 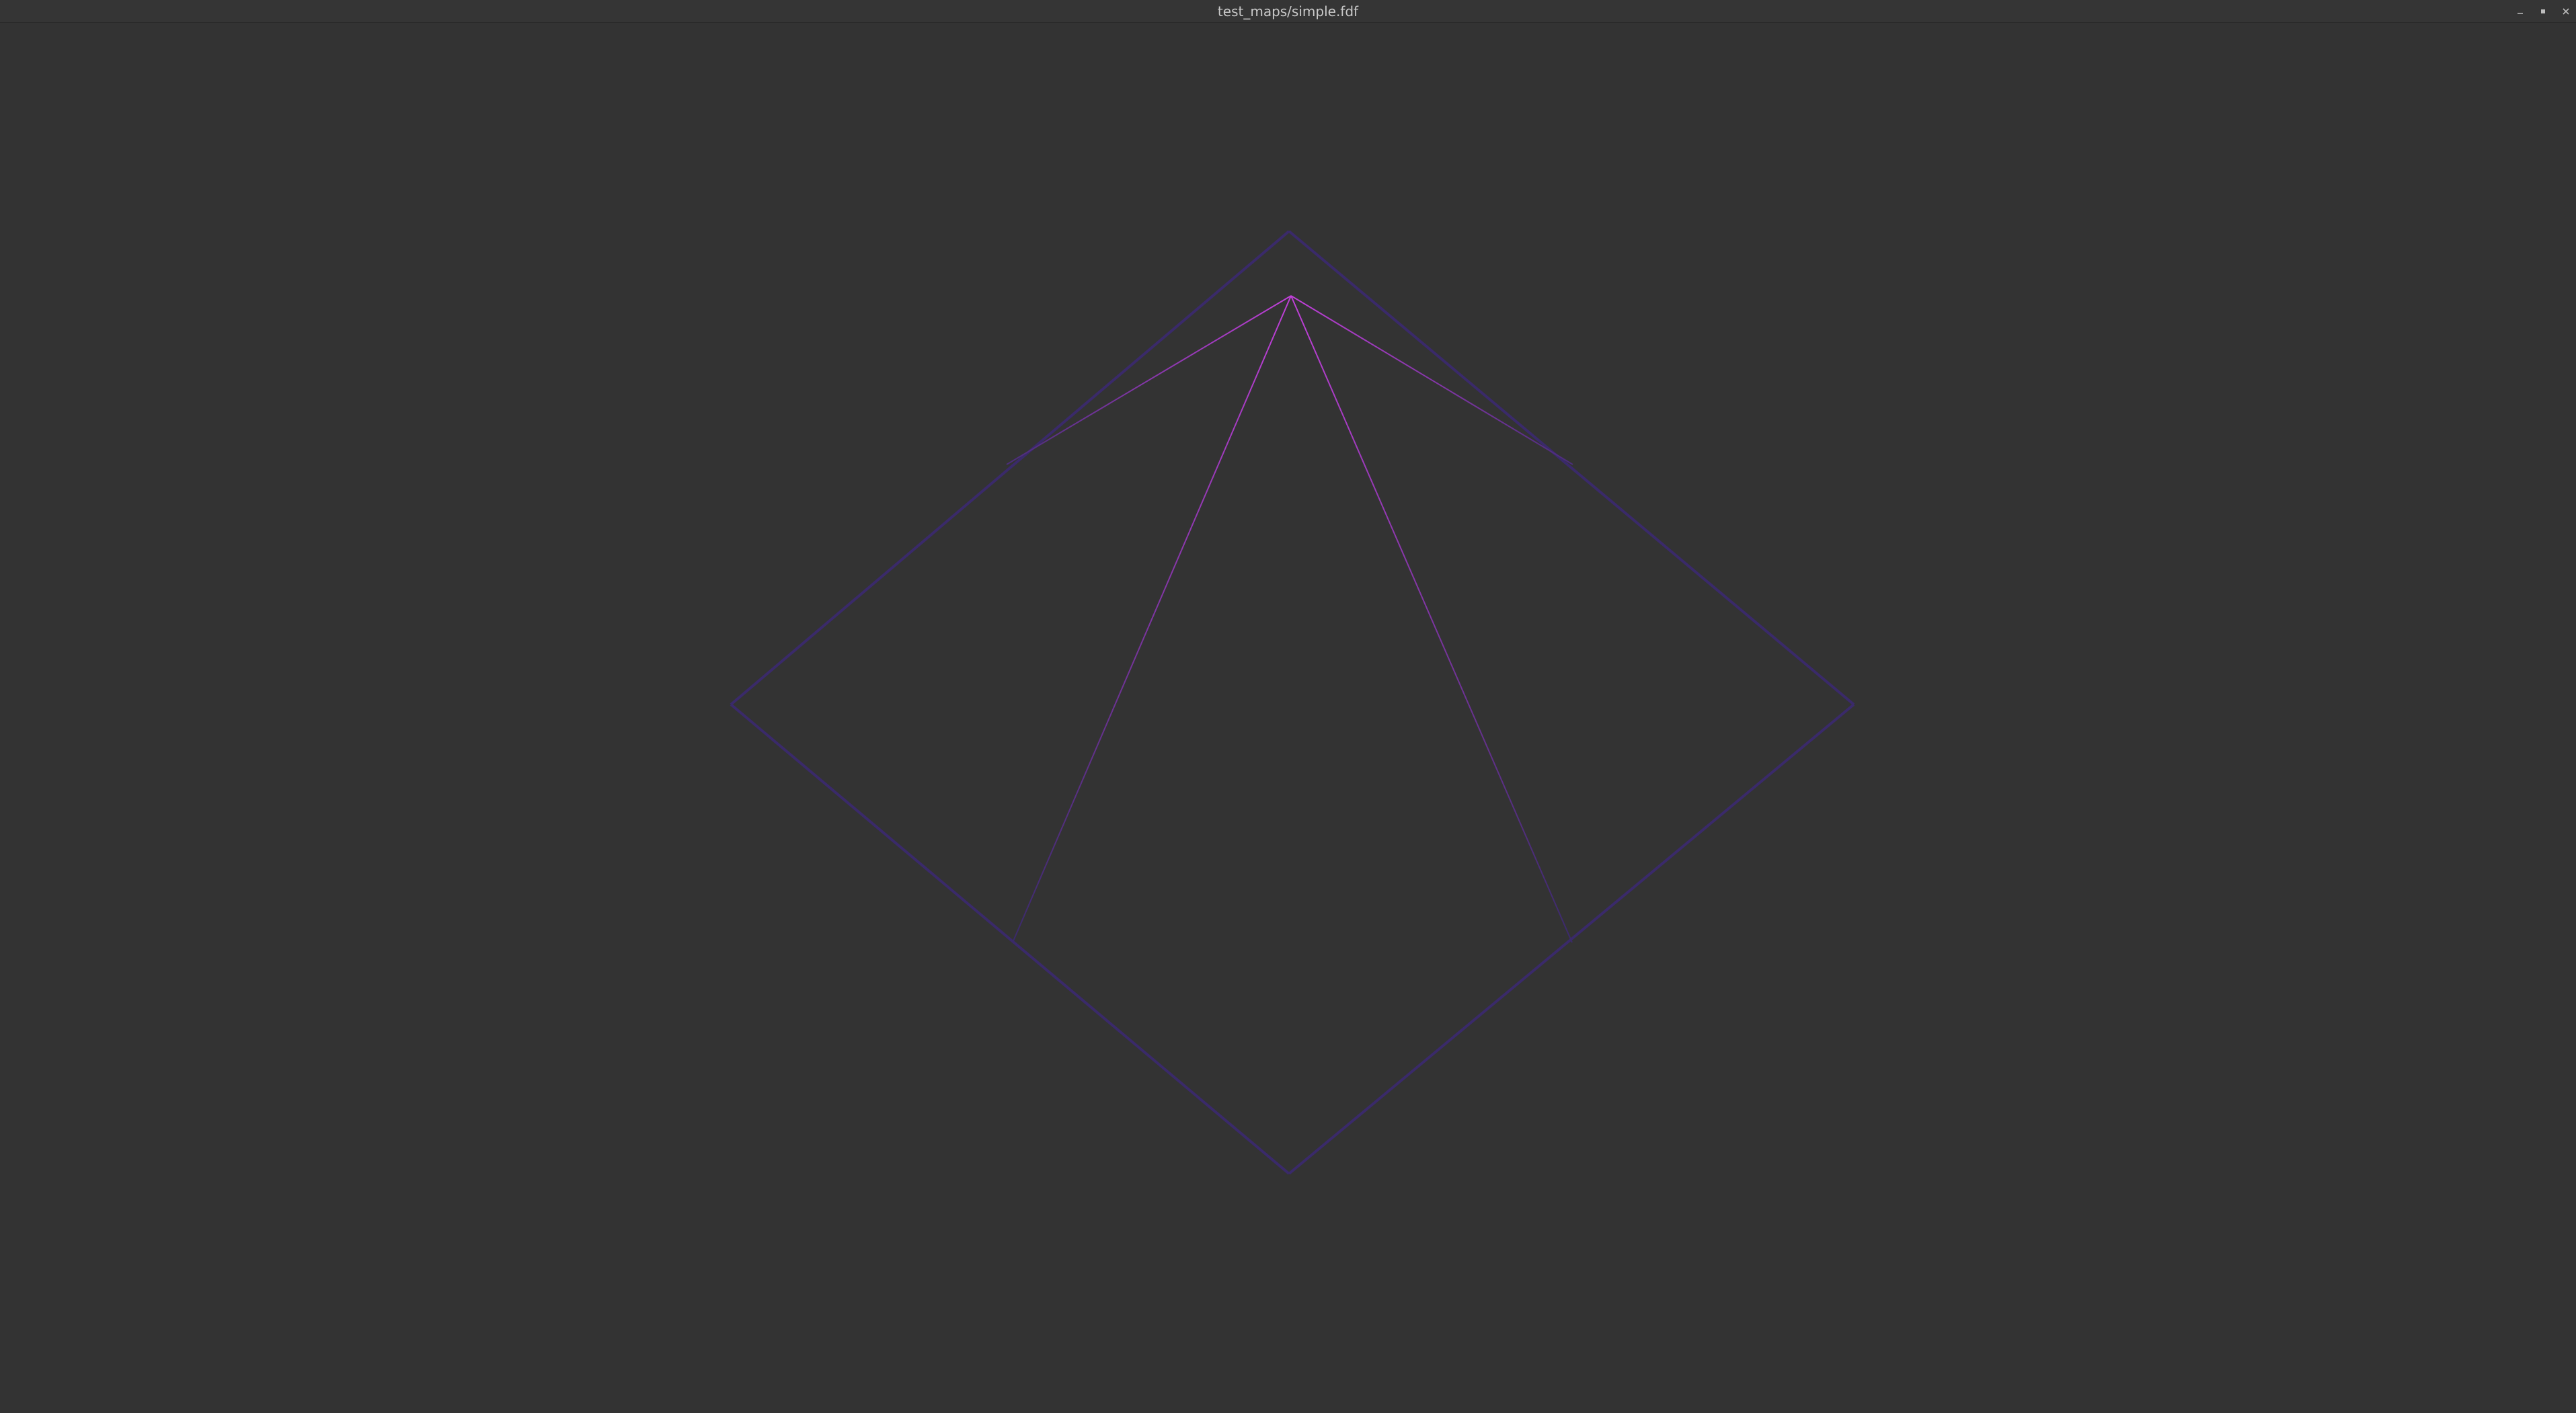 What do you see at coordinates (1010, 468) in the screenshot?
I see `edge-top-left` at bounding box center [1010, 468].